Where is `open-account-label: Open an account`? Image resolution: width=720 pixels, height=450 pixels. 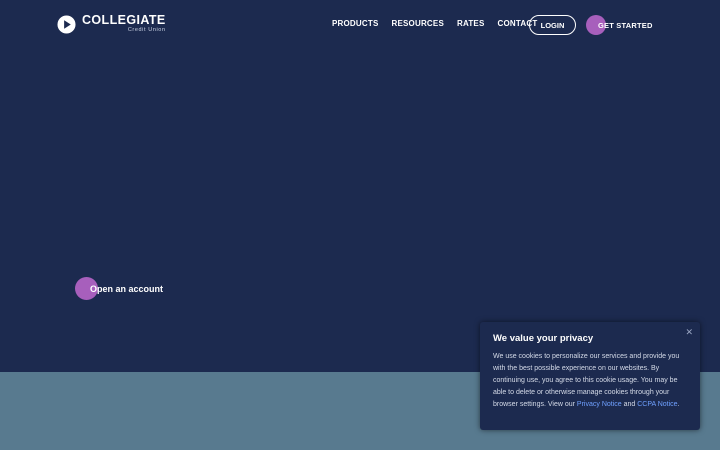 open-account-label: Open an account is located at coordinates (127, 288).